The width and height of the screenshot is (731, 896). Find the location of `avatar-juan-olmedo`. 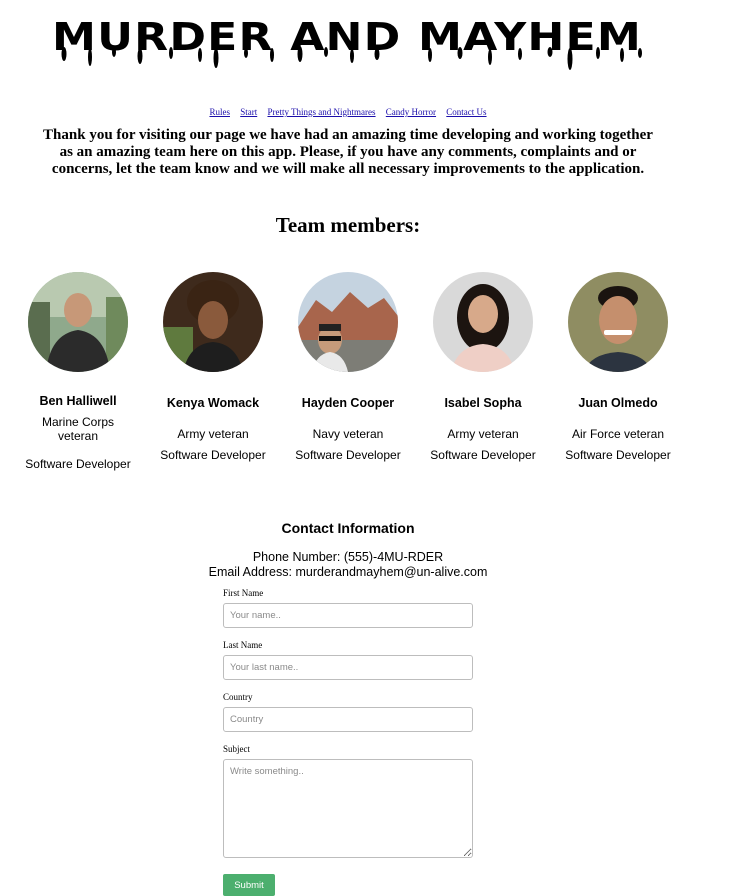

avatar-juan-olmedo is located at coordinates (618, 322).